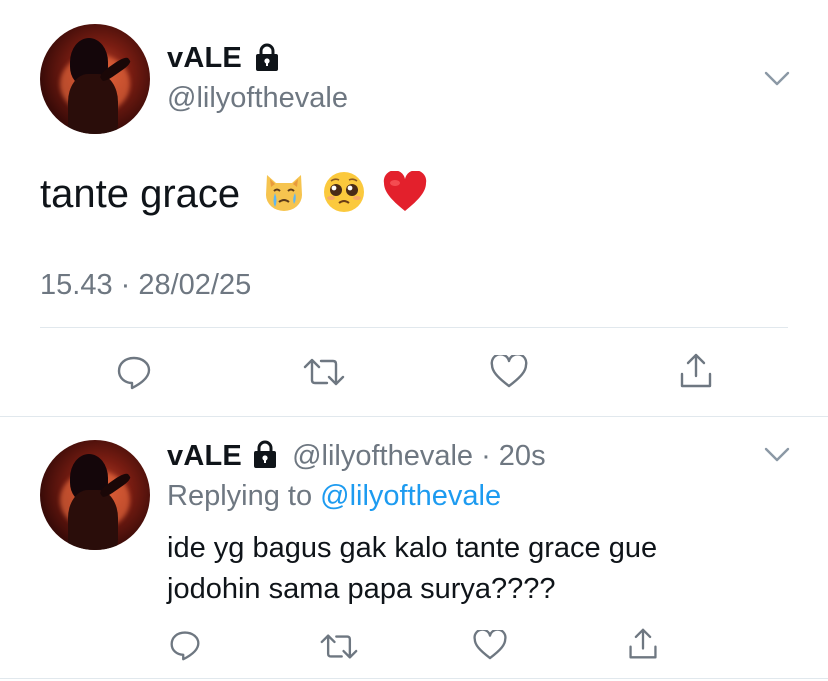 This screenshot has height=681, width=828. I want to click on replying-to-line: Replying to @lilyofthevale, so click(334, 496).